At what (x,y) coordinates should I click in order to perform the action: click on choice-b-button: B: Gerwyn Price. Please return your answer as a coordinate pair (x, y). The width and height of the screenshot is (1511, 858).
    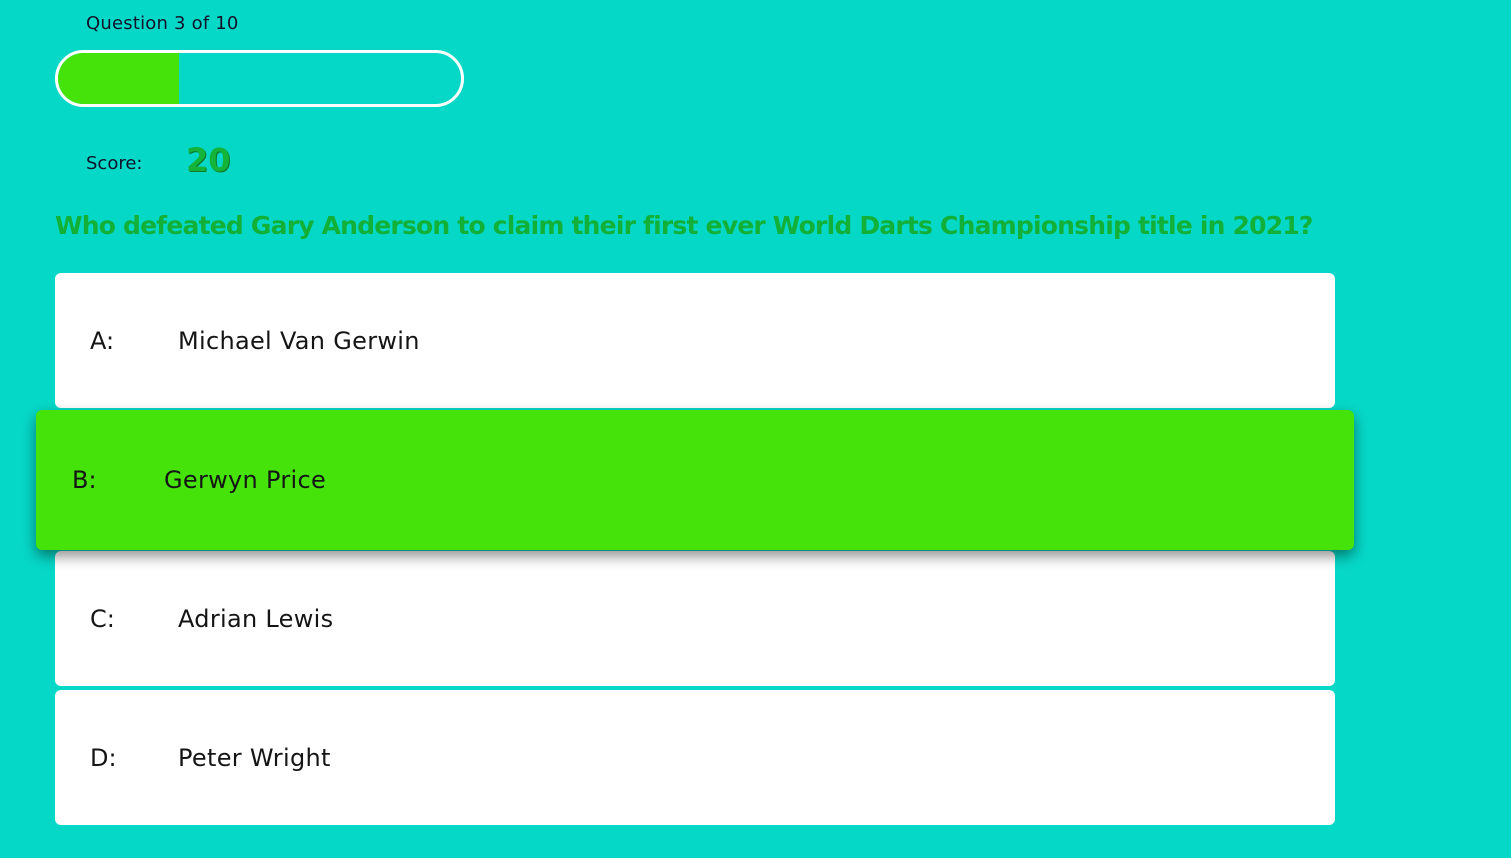
    Looking at the image, I should click on (695, 480).